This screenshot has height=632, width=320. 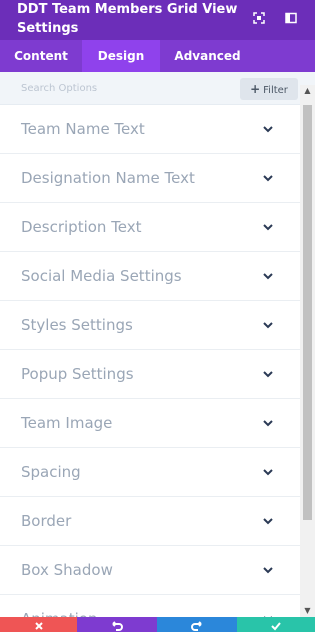 I want to click on scrollbar-thumb, so click(x=307, y=312).